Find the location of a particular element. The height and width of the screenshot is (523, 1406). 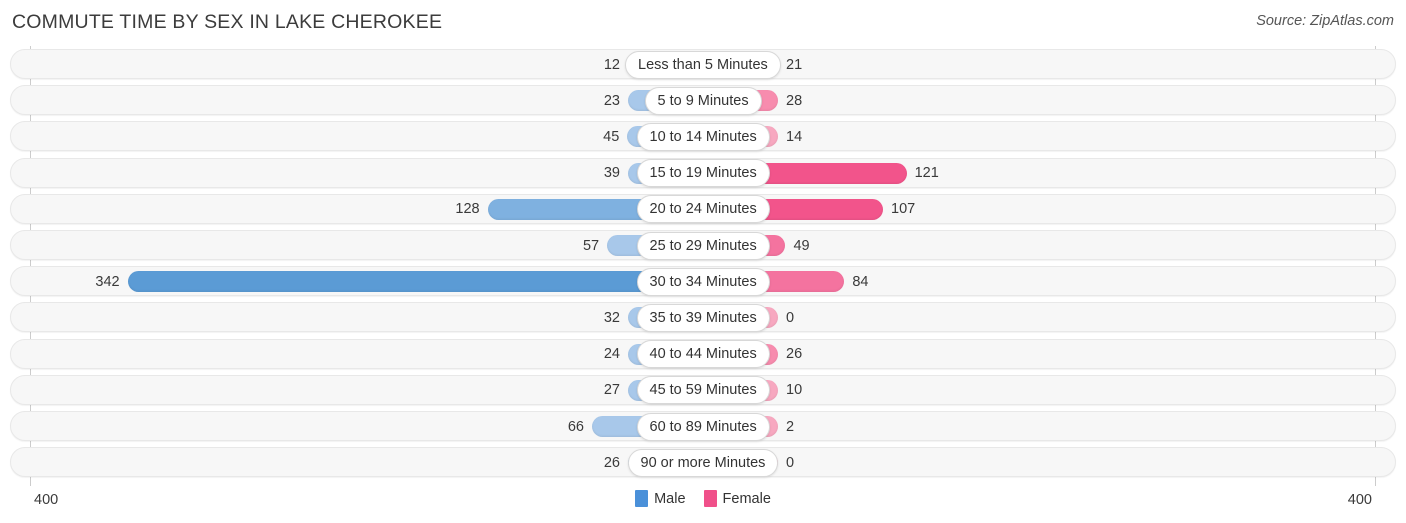

bar-row-category-label: 45 to 59 Minutes is located at coordinates (703, 390).